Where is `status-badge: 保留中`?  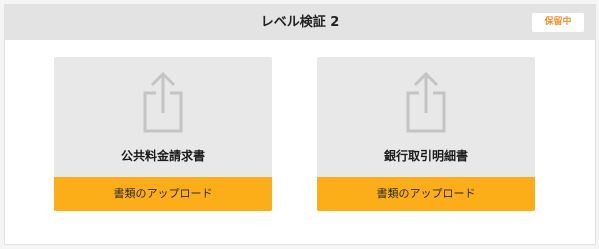 status-badge: 保留中 is located at coordinates (558, 22).